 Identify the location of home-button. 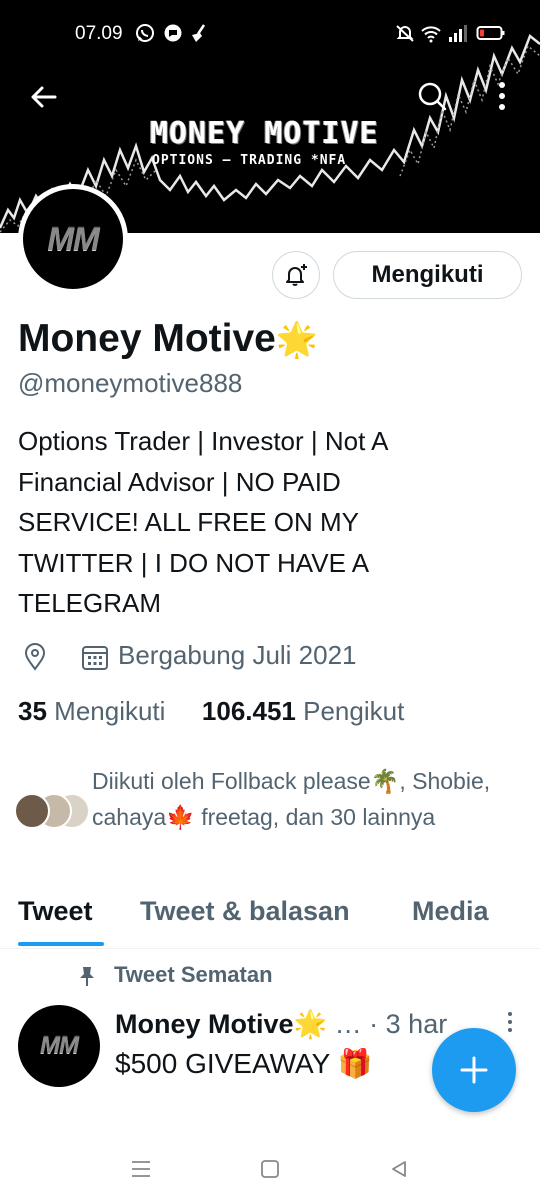
(270, 1169).